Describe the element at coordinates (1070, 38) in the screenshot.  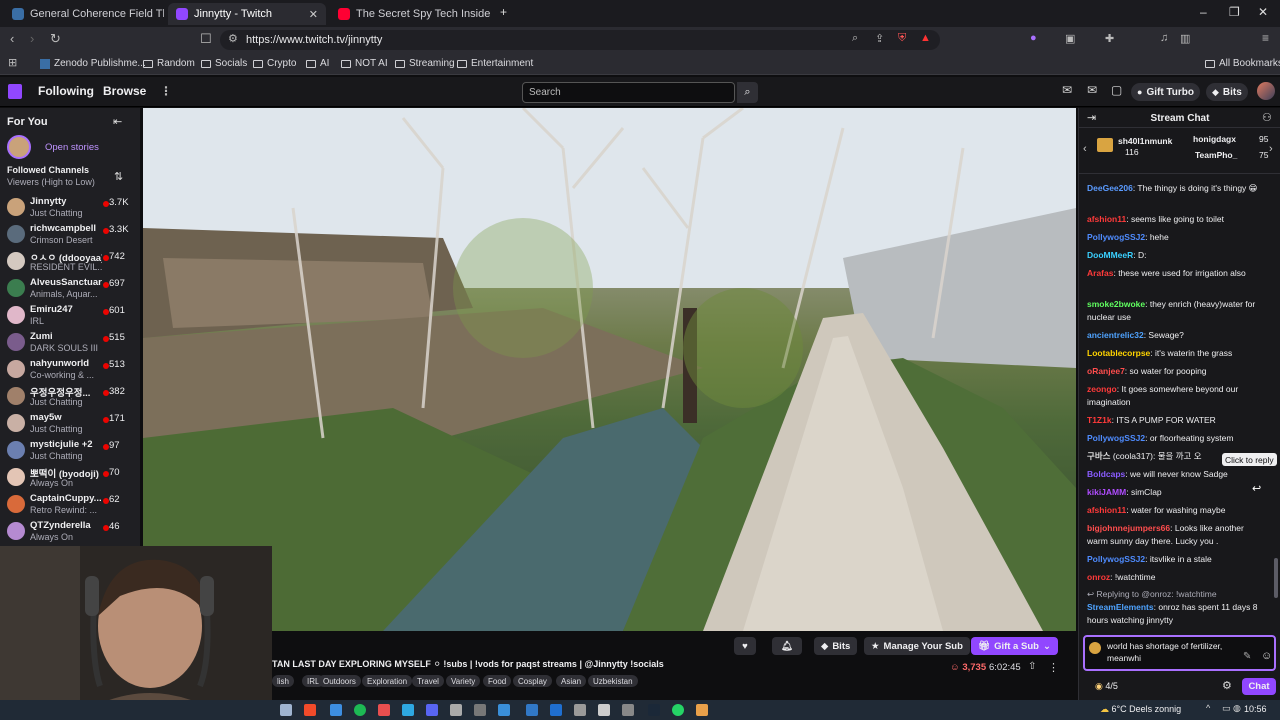
I see `extension-icon: ▣` at that location.